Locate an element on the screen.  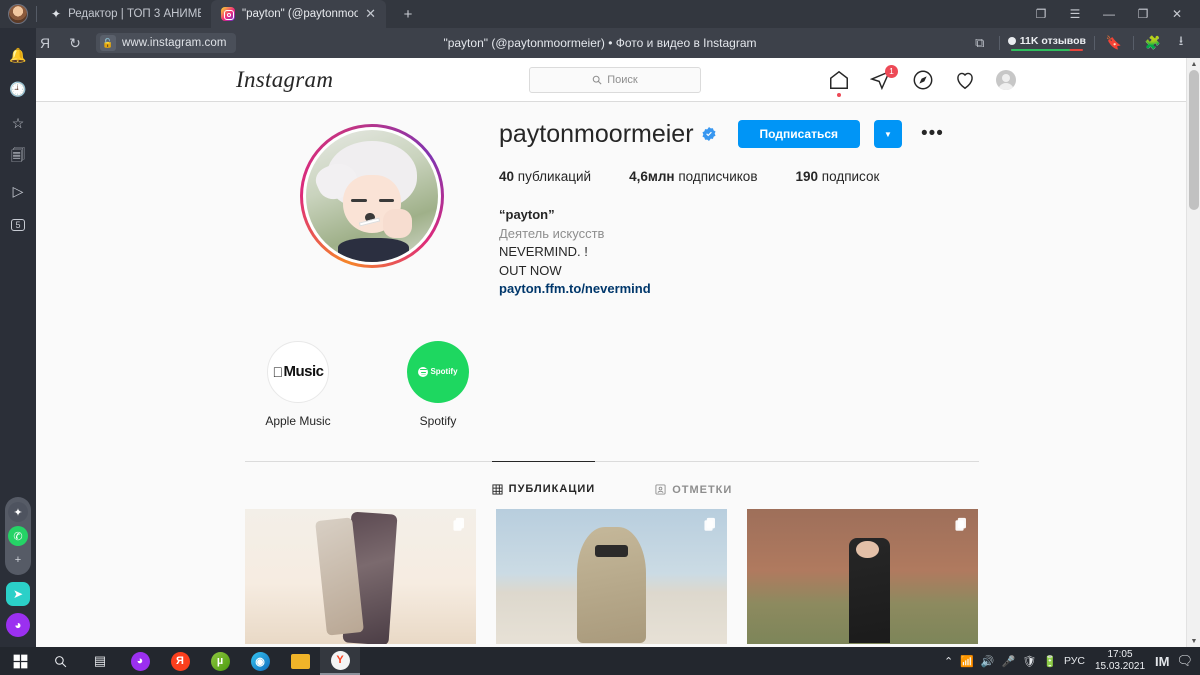
profile-avatar-icon is located at coordinates (1006, 80).